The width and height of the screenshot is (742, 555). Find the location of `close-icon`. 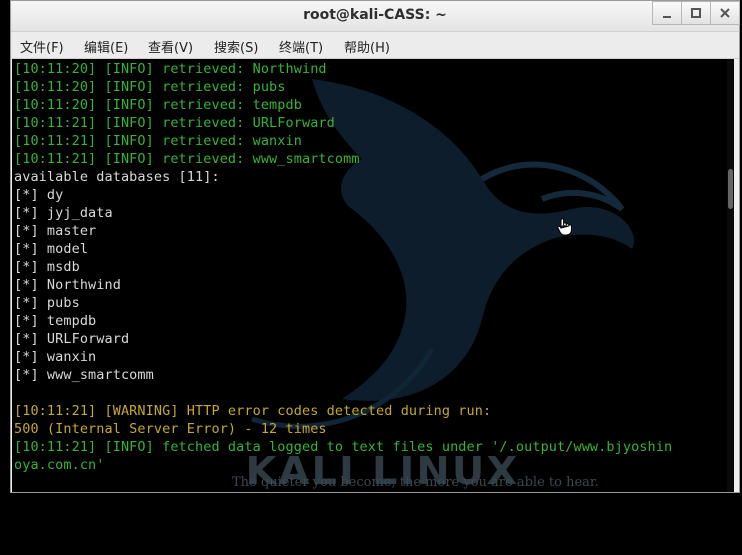

close-icon is located at coordinates (725, 13).